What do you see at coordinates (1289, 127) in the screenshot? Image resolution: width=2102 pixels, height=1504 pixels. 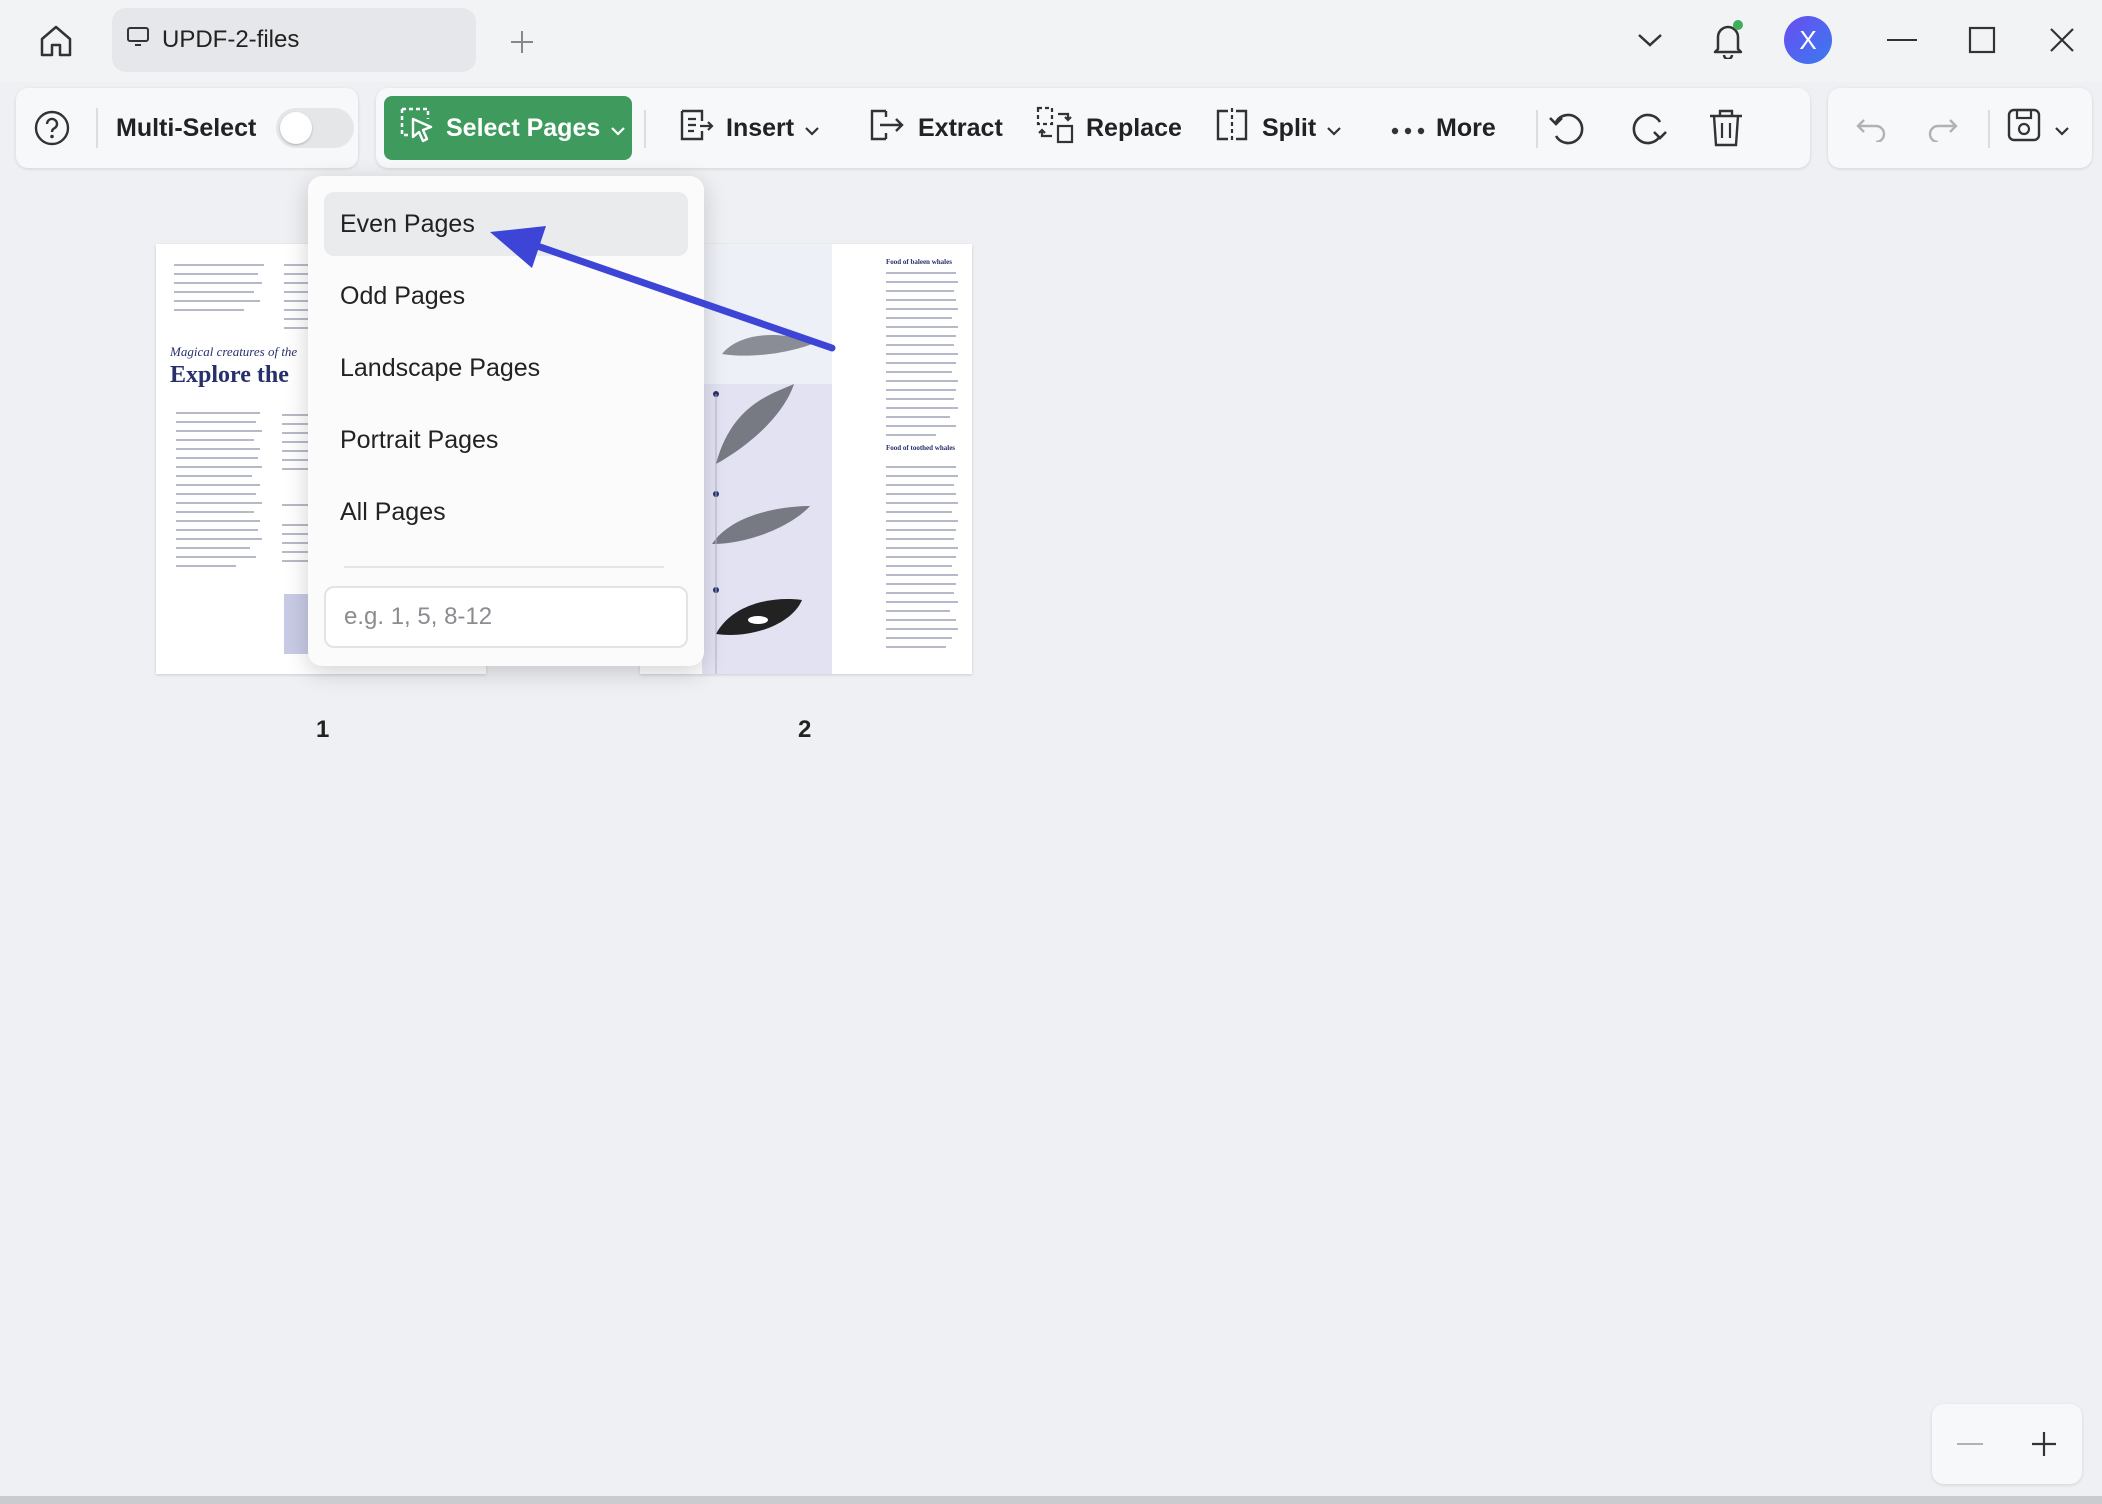 I see `split-label: Split` at bounding box center [1289, 127].